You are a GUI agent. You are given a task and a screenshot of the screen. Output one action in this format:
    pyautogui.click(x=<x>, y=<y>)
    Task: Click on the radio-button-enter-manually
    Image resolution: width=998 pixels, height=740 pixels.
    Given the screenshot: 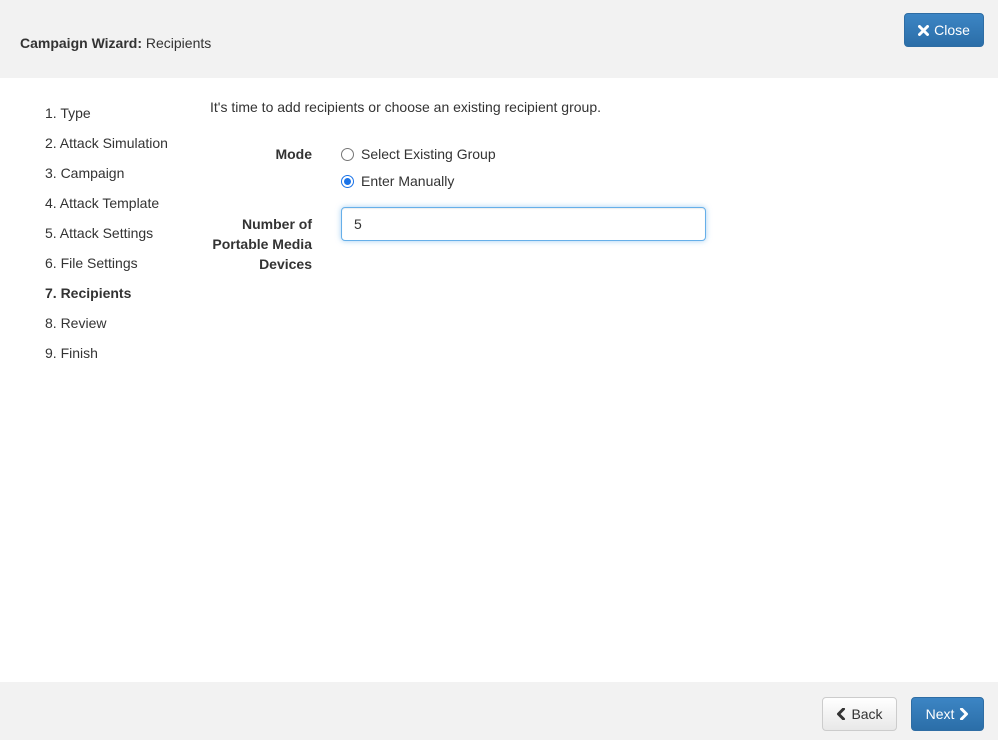 What is the action you would take?
    pyautogui.click(x=347, y=181)
    